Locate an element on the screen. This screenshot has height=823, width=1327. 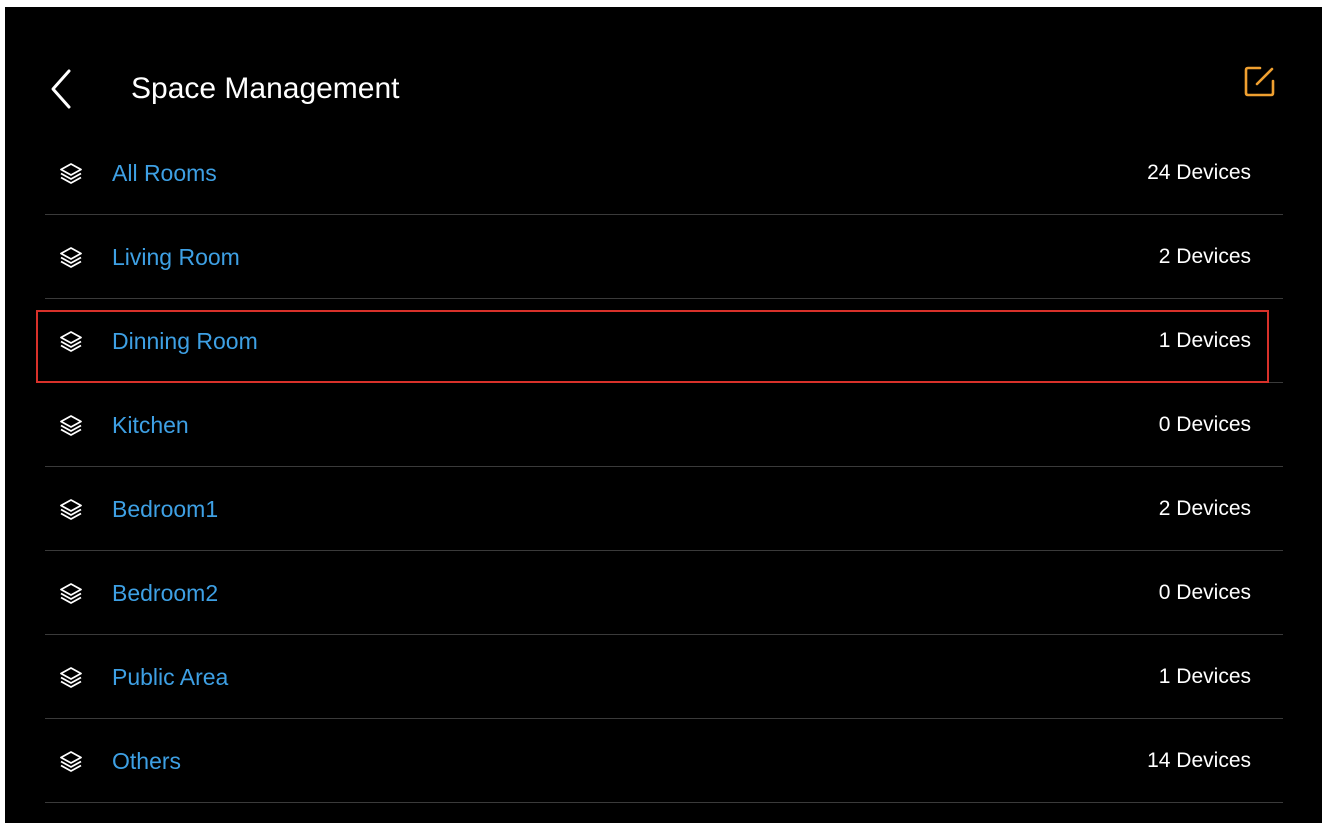
back-button is located at coordinates (63, 89).